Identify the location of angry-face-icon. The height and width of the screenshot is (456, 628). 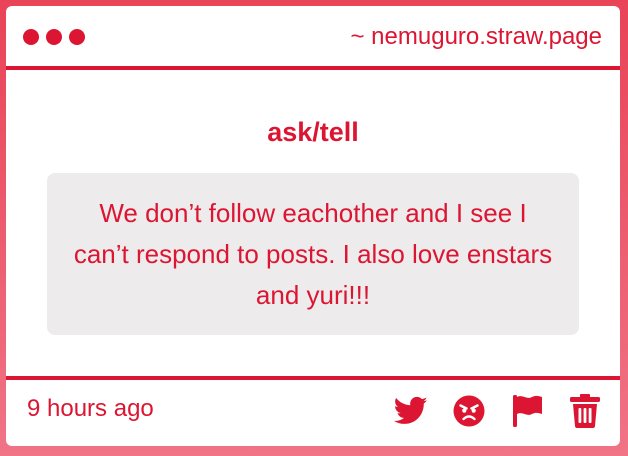
(469, 411).